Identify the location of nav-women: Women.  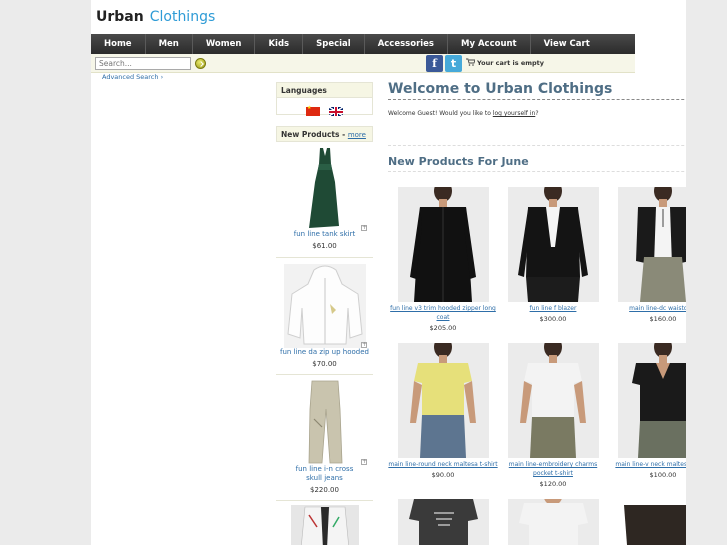
(224, 44).